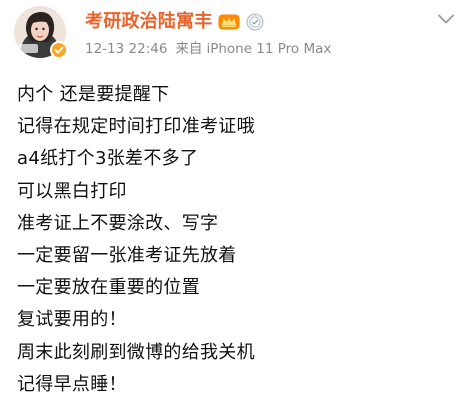 This screenshot has width=470, height=400. Describe the element at coordinates (59, 50) in the screenshot. I see `verified-badge-icon` at that location.